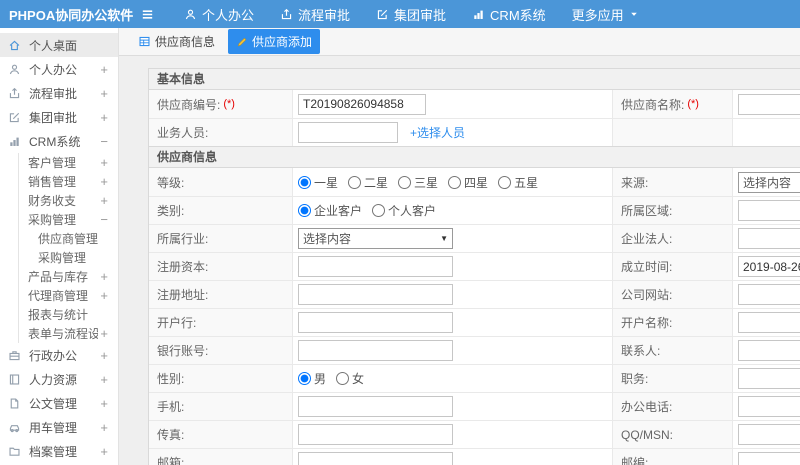  What do you see at coordinates (375, 434) in the screenshot?
I see `field-传真` at bounding box center [375, 434].